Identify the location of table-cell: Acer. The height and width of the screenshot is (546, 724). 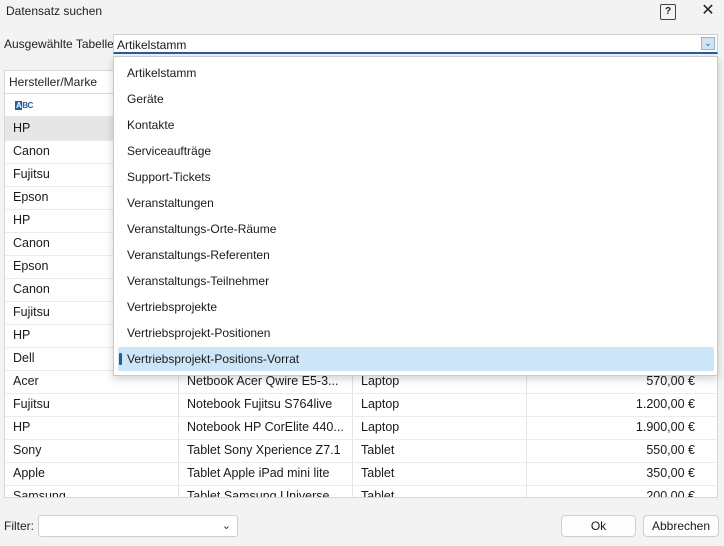
(26, 381).